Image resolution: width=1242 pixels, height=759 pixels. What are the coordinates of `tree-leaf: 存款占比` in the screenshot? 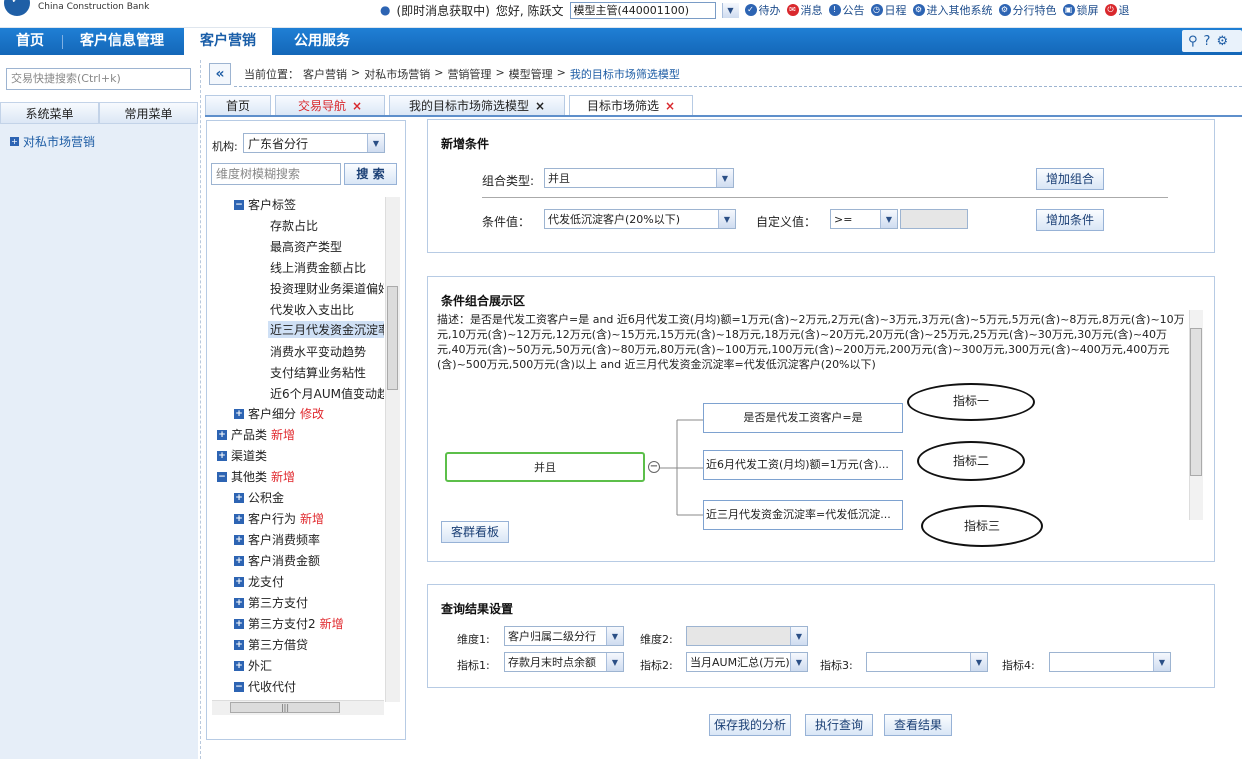 It's located at (294, 225).